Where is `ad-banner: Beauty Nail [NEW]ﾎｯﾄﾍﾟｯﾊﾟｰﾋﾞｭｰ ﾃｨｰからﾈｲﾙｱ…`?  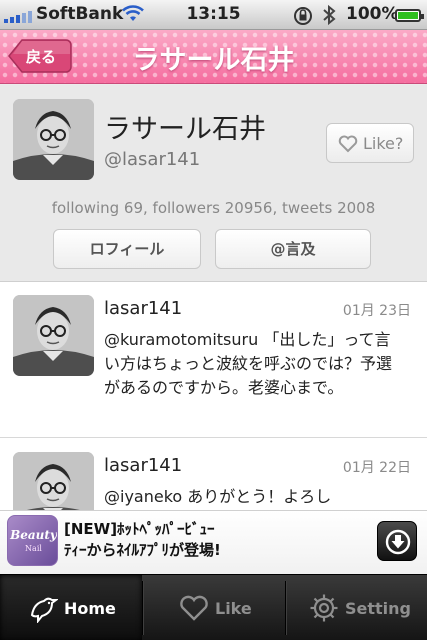 ad-banner: Beauty Nail [NEW]ﾎｯﾄﾍﾟｯﾊﾟｰﾋﾞｭｰ ﾃｨｰからﾈｲﾙｱ… is located at coordinates (213, 542).